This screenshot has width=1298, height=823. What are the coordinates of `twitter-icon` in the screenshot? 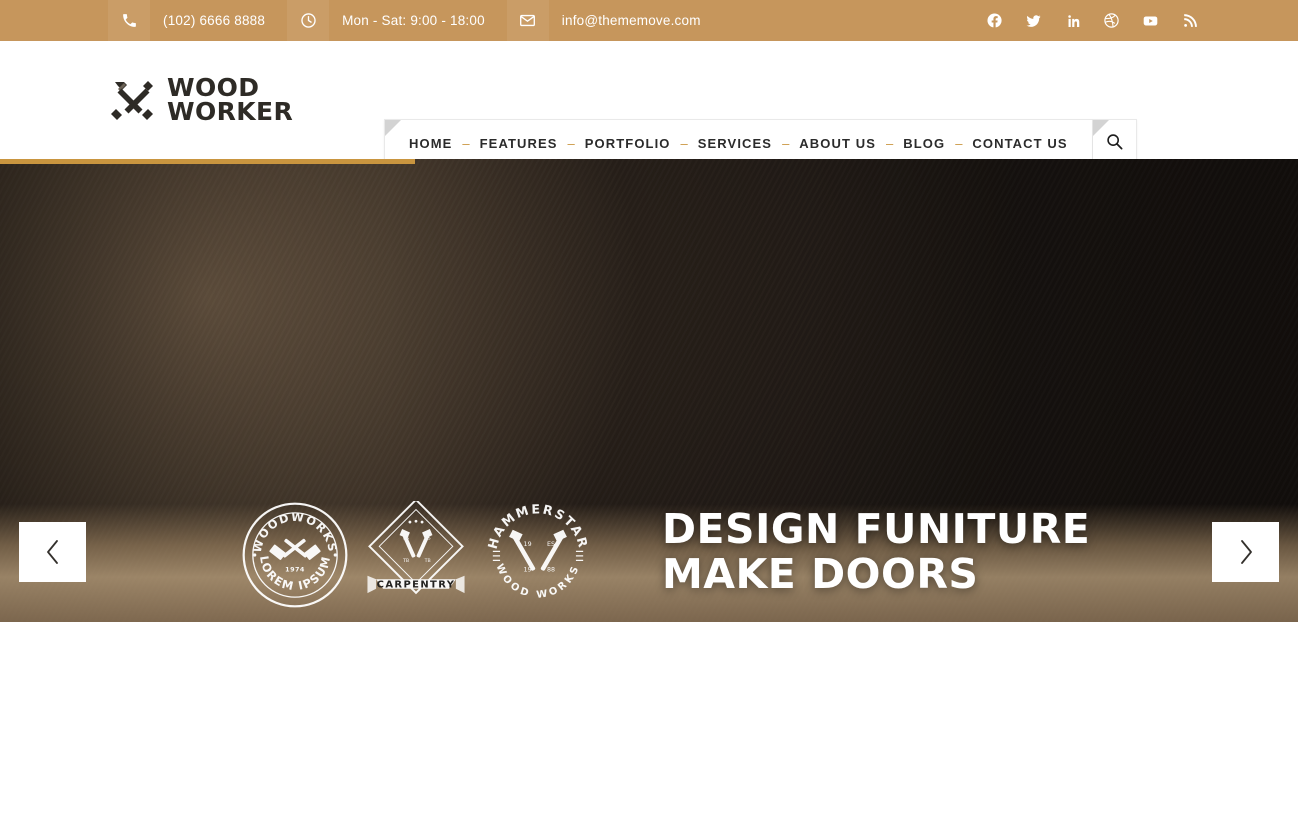 It's located at (1033, 20).